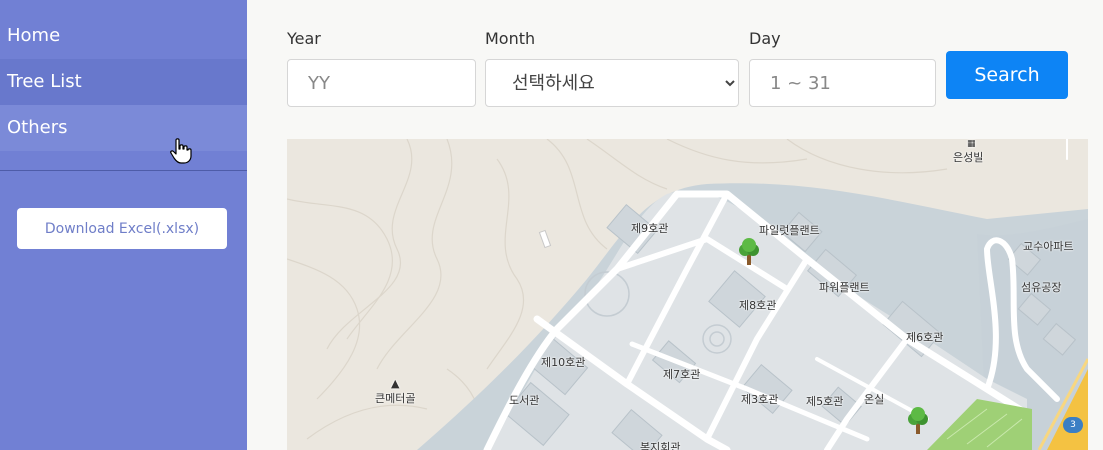 The width and height of the screenshot is (1103, 450). I want to click on map-label-greenhouse: 온실, so click(874, 399).